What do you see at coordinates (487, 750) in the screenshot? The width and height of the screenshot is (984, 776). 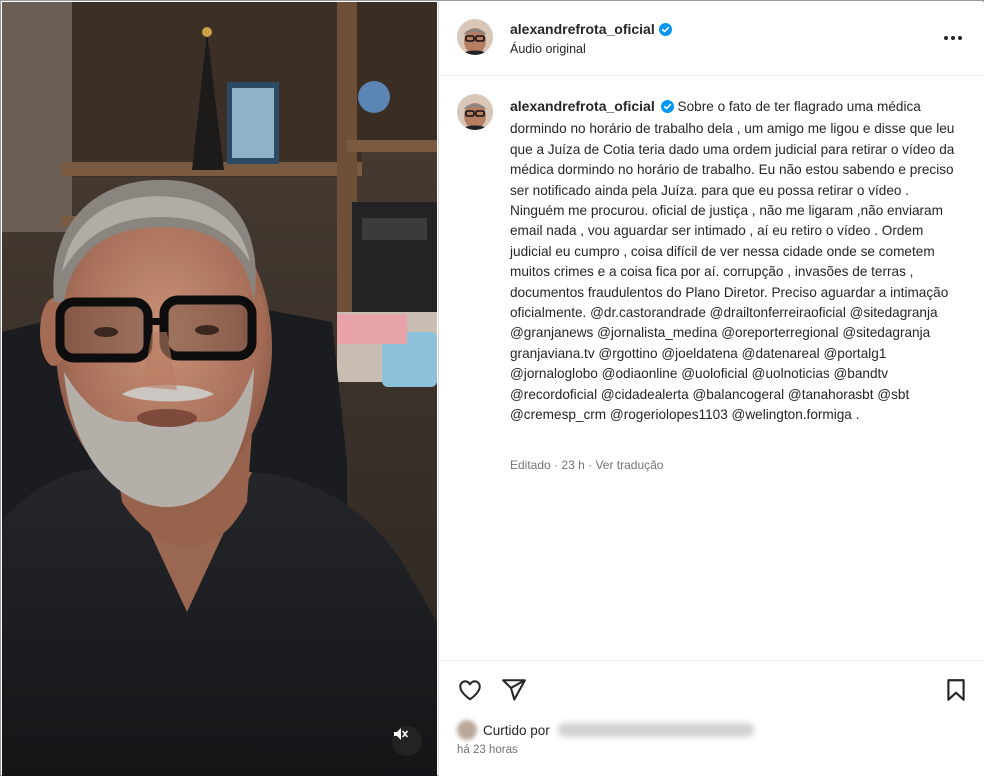 I see `post-timestamp: há 23 horas` at bounding box center [487, 750].